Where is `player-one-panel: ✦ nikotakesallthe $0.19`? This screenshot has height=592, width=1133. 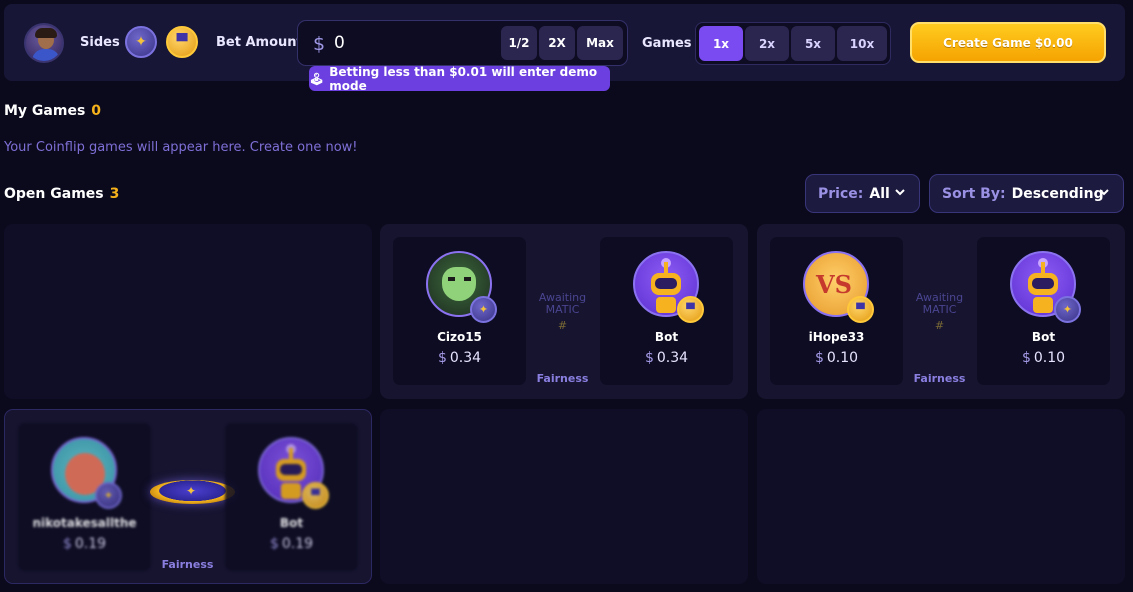 player-one-panel: ✦ nikotakesallthe $0.19 is located at coordinates (84, 497).